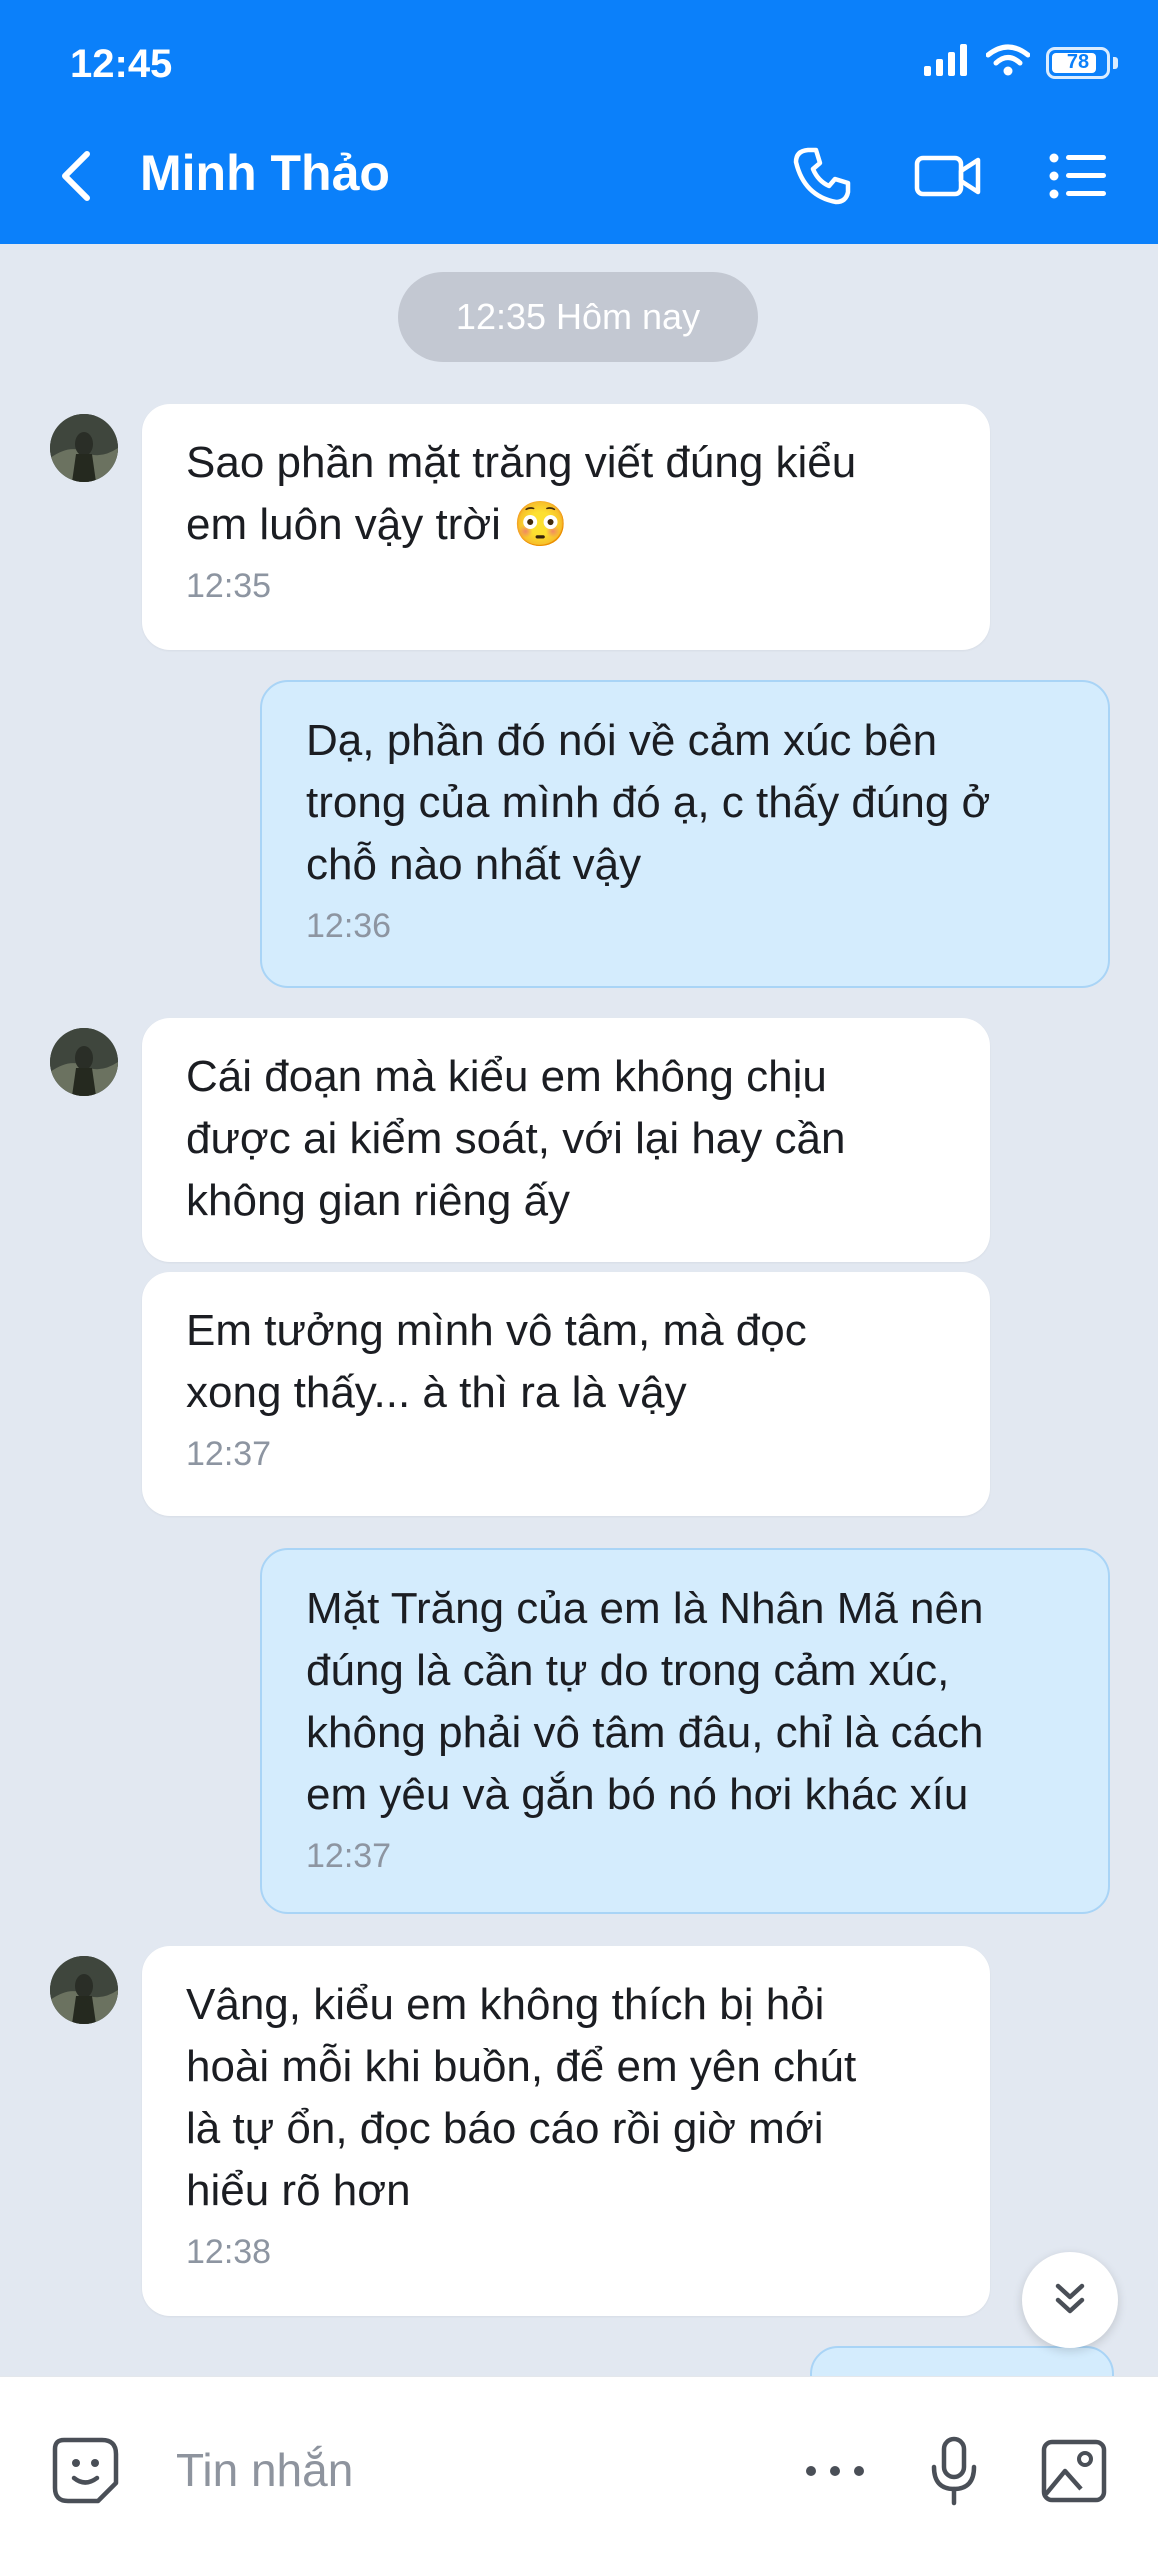 This screenshot has width=1158, height=2561. I want to click on message-time: 12:38, so click(229, 2252).